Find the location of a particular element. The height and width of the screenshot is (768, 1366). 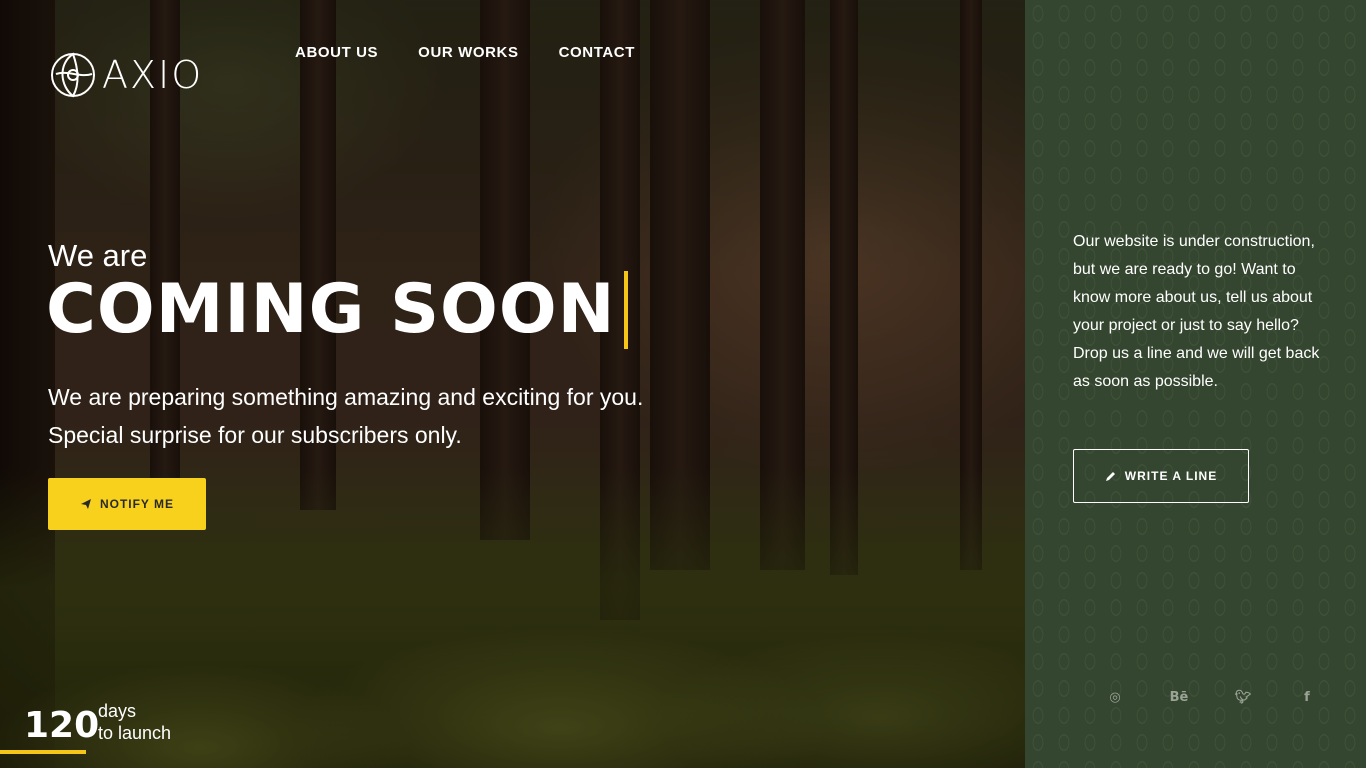

dribbble-icon: ◎ is located at coordinates (1115, 697).